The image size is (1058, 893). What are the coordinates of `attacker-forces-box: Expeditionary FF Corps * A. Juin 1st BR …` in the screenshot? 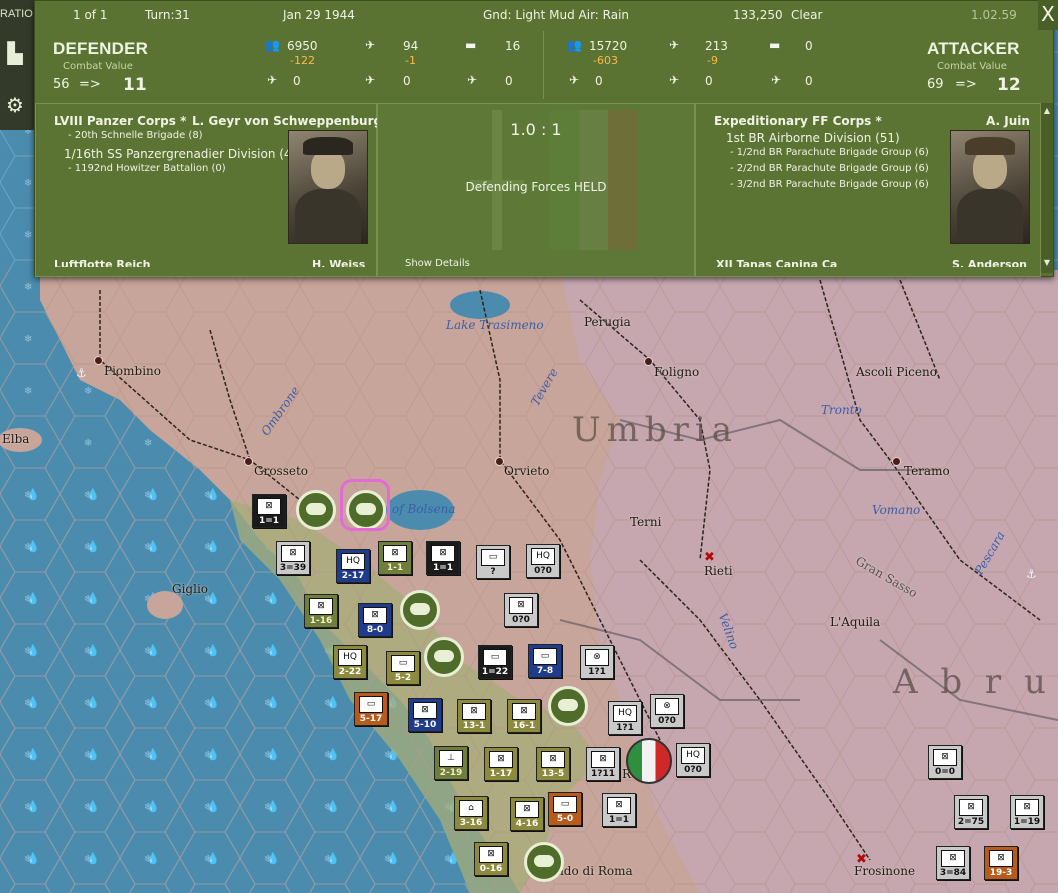 It's located at (868, 190).